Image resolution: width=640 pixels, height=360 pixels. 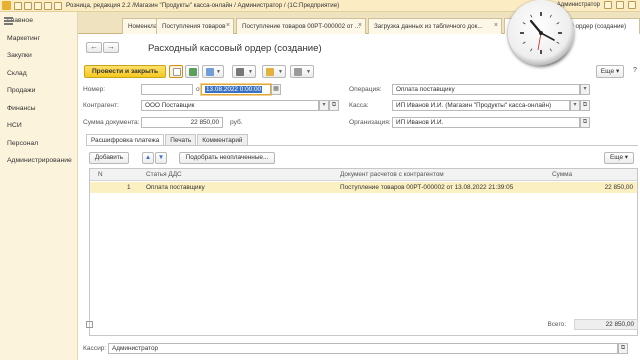 I want to click on tab-receipt-doc: Поступление товаров 00РТ-000002 от ... ×, so click(x=301, y=26).